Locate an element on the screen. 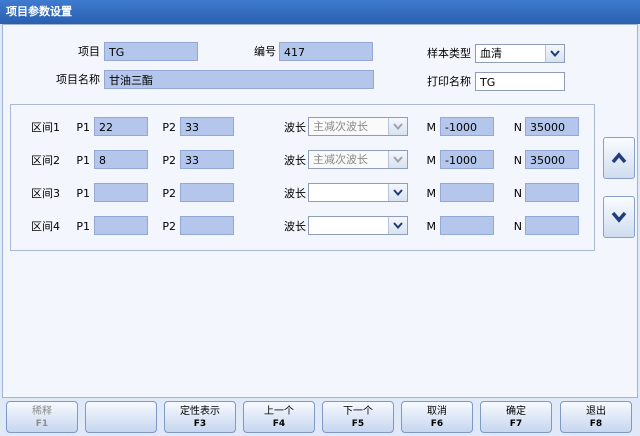 Image resolution: width=640 pixels, height=436 pixels. button-key: F5 is located at coordinates (358, 424).